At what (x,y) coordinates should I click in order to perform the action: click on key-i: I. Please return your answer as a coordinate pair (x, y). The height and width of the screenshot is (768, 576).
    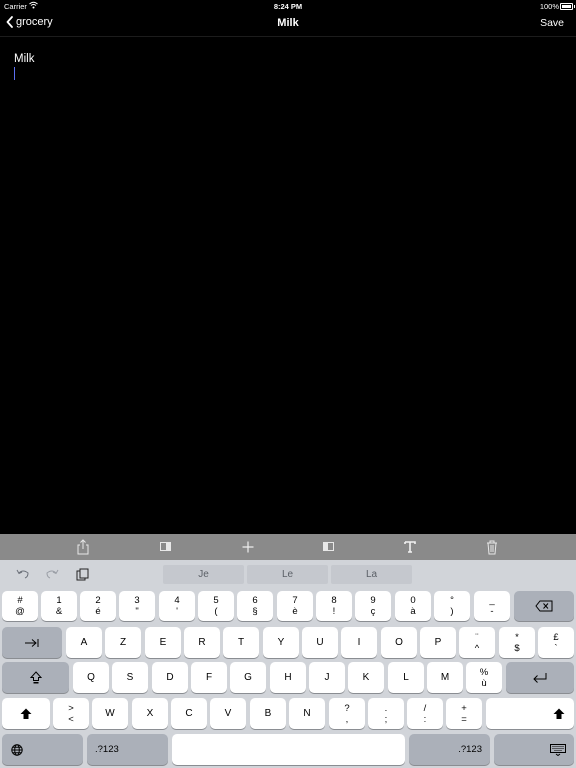
    Looking at the image, I should click on (359, 642).